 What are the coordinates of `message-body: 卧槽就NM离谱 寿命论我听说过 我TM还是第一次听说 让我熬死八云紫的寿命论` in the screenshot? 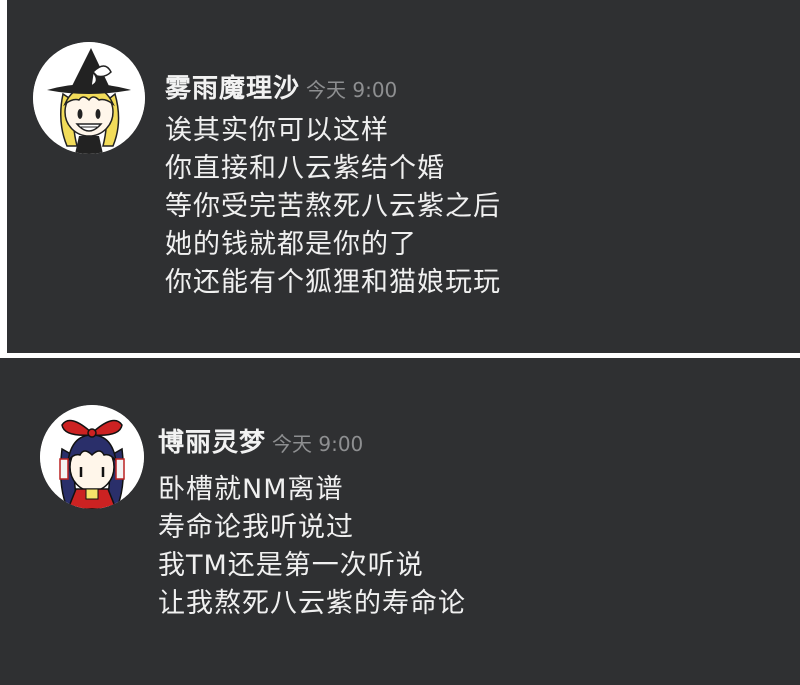 It's located at (312, 547).